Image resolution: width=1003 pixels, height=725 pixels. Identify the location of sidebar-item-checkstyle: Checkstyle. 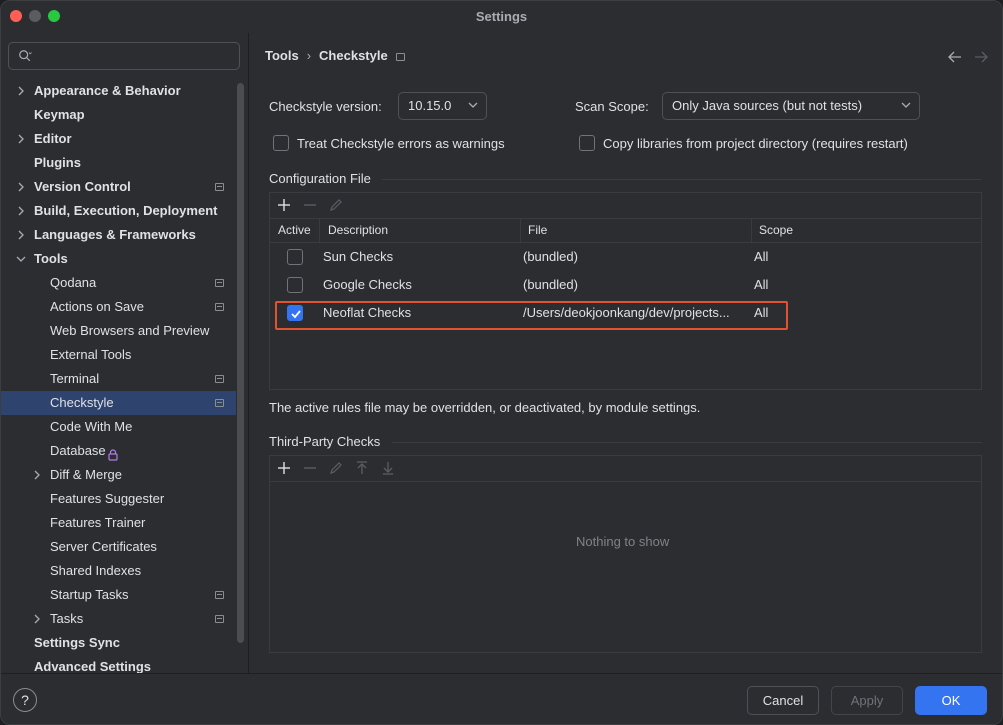
(118, 403).